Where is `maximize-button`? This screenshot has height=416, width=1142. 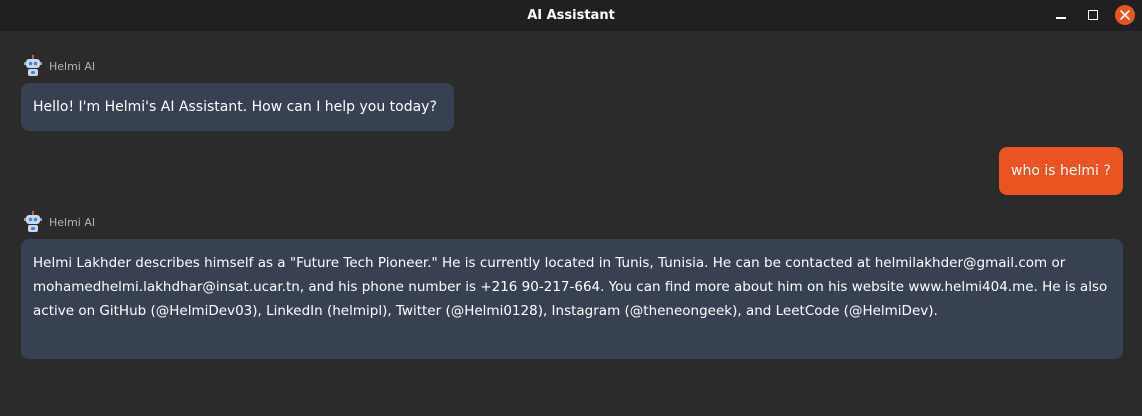 maximize-button is located at coordinates (1093, 15).